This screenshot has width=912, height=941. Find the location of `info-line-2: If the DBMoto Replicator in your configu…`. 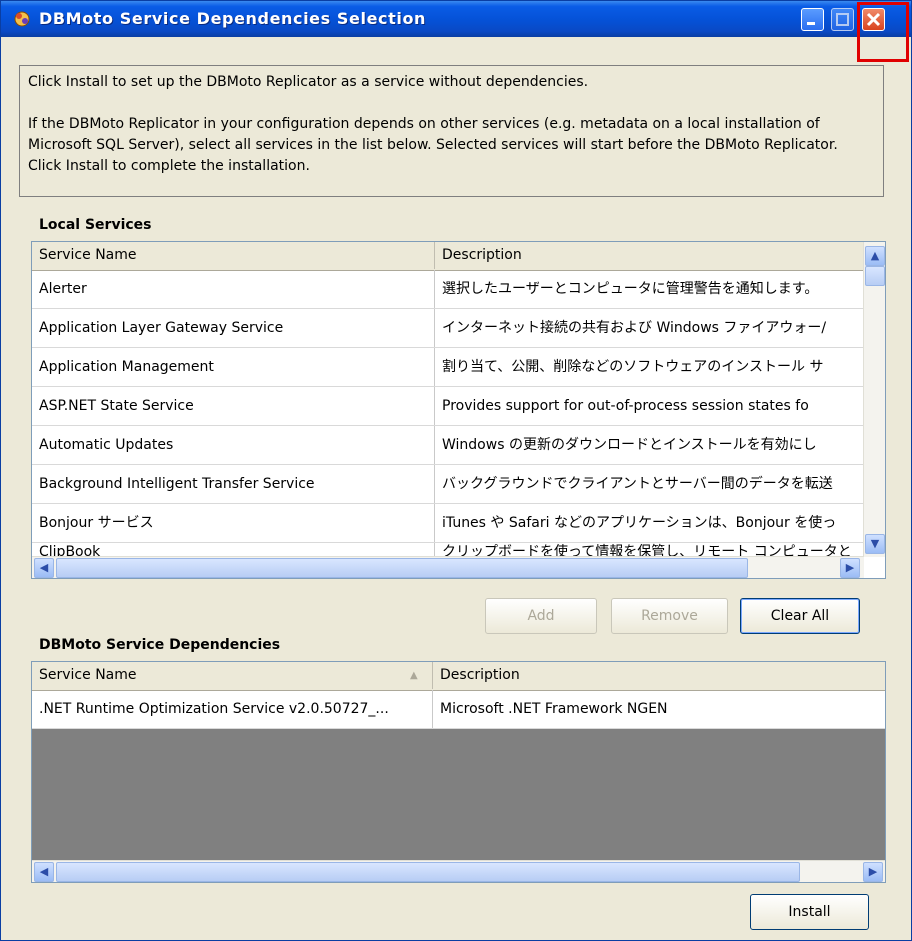

info-line-2: If the DBMoto Replicator in your configu… is located at coordinates (433, 145).